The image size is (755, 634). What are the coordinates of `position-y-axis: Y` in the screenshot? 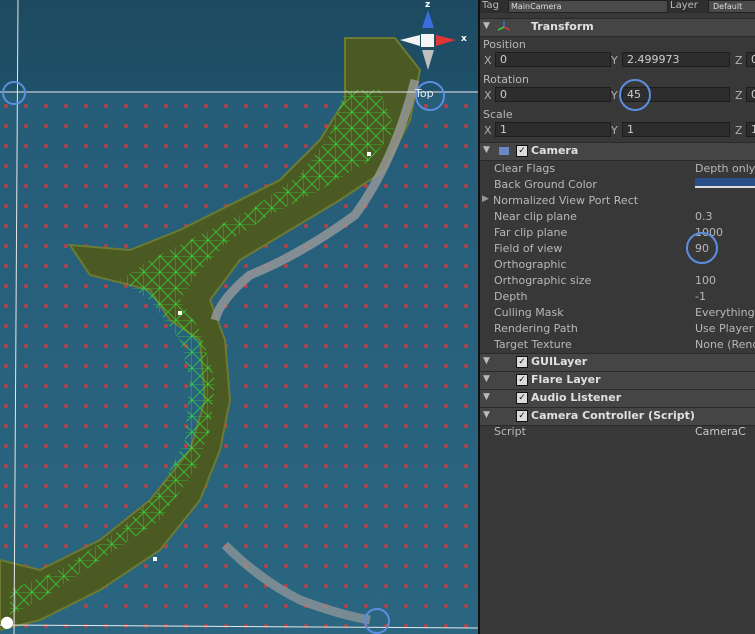 It's located at (614, 60).